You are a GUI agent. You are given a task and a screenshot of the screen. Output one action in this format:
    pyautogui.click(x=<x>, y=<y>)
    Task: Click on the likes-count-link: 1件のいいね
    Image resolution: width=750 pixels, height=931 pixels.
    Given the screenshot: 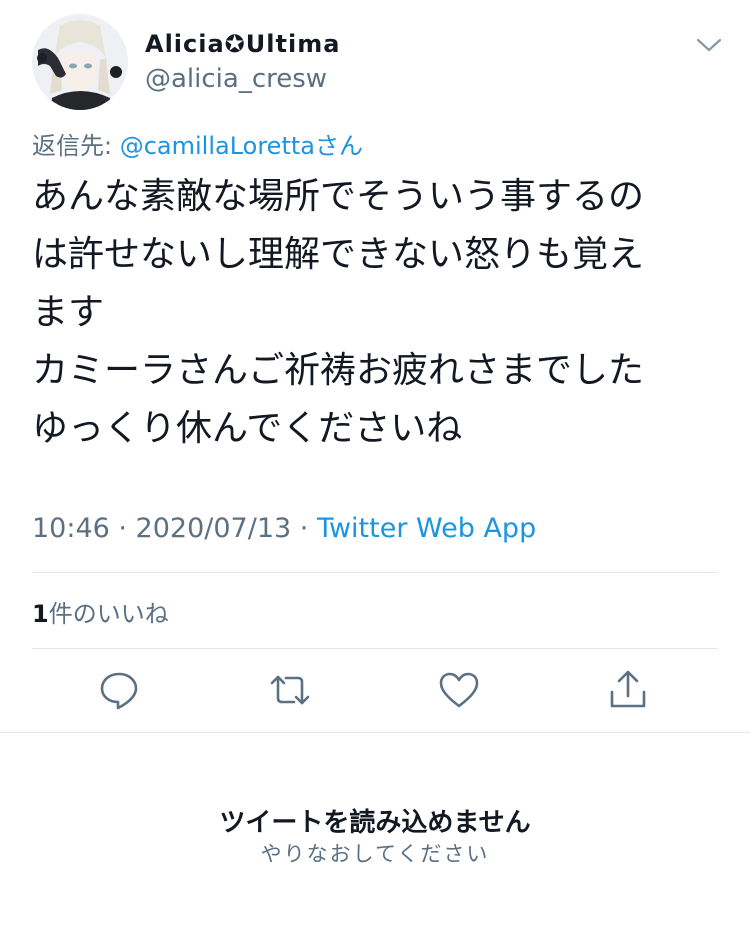 What is the action you would take?
    pyautogui.click(x=100, y=611)
    